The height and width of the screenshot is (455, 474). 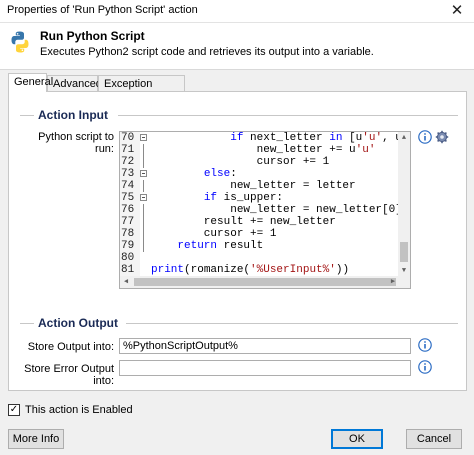 I want to click on action-input-section: Action Input, so click(x=239, y=115).